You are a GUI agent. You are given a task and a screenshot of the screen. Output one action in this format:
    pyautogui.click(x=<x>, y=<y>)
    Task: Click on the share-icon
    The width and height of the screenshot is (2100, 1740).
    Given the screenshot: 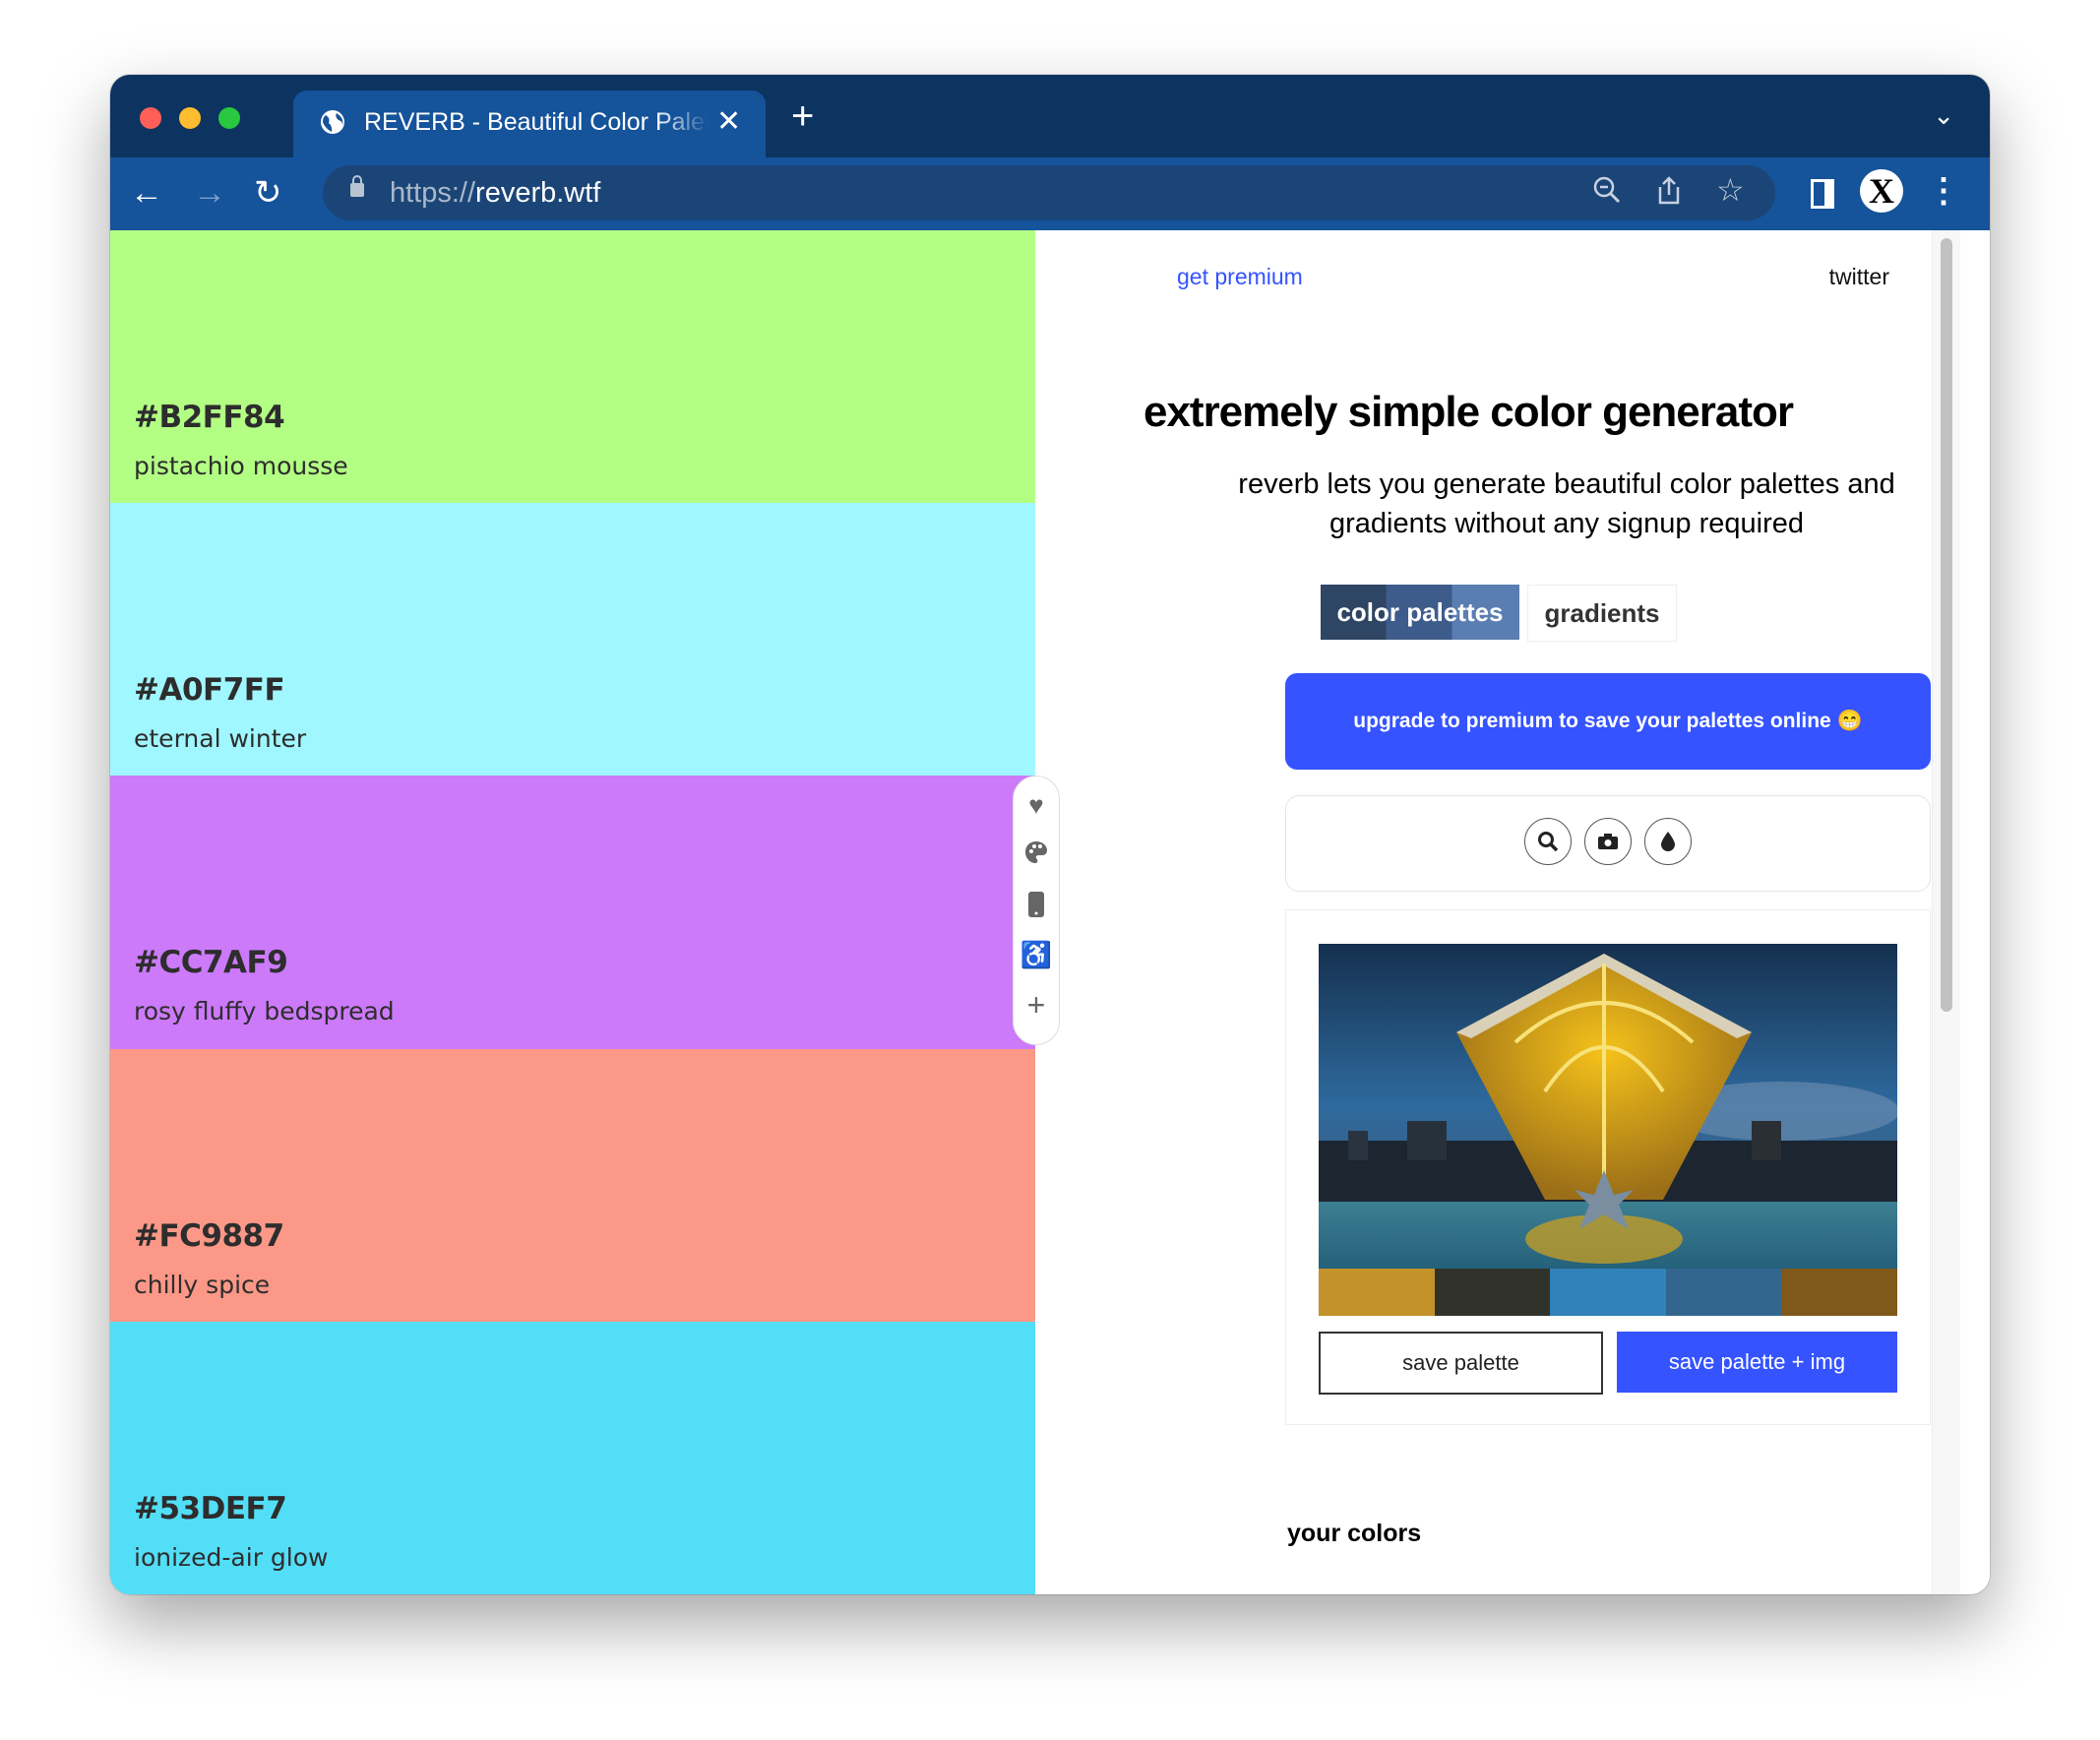 What is the action you would take?
    pyautogui.click(x=1669, y=194)
    